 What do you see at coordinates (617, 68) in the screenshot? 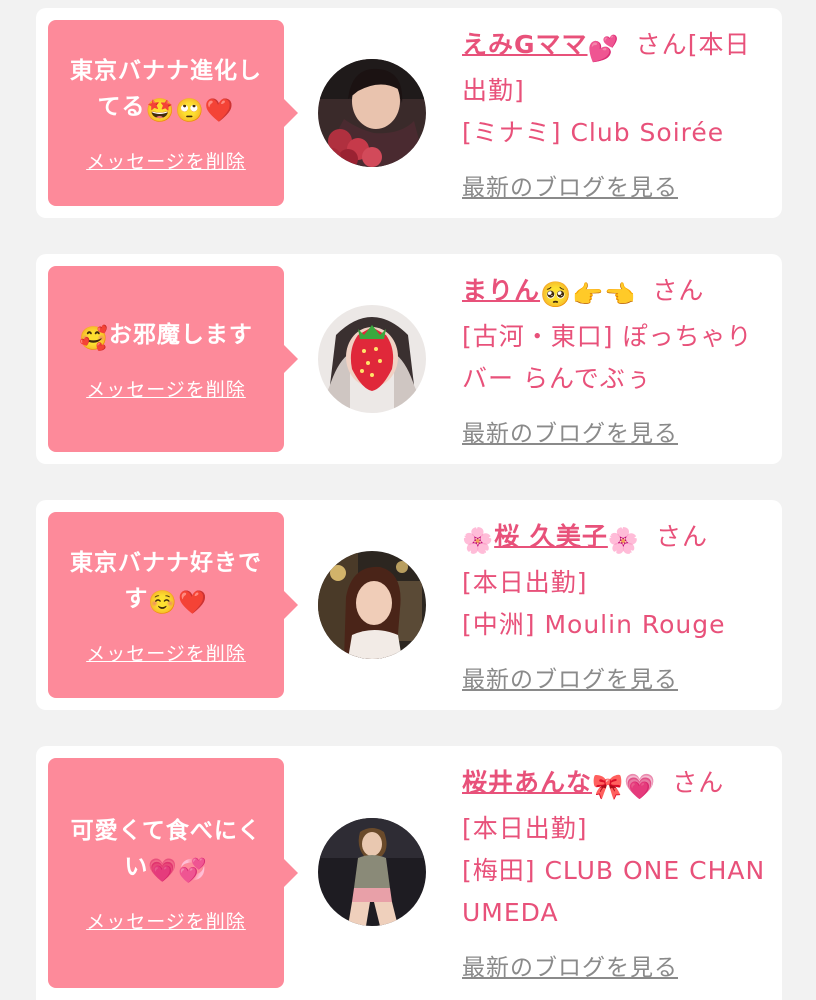
I see `name-line: えみGママ💕 さん[本日出勤]` at bounding box center [617, 68].